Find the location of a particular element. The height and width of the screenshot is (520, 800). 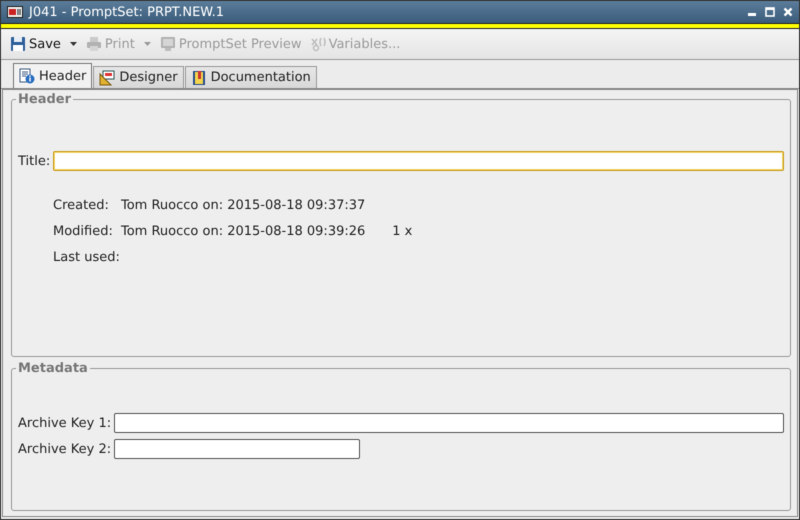

window-app-icon is located at coordinates (15, 12).